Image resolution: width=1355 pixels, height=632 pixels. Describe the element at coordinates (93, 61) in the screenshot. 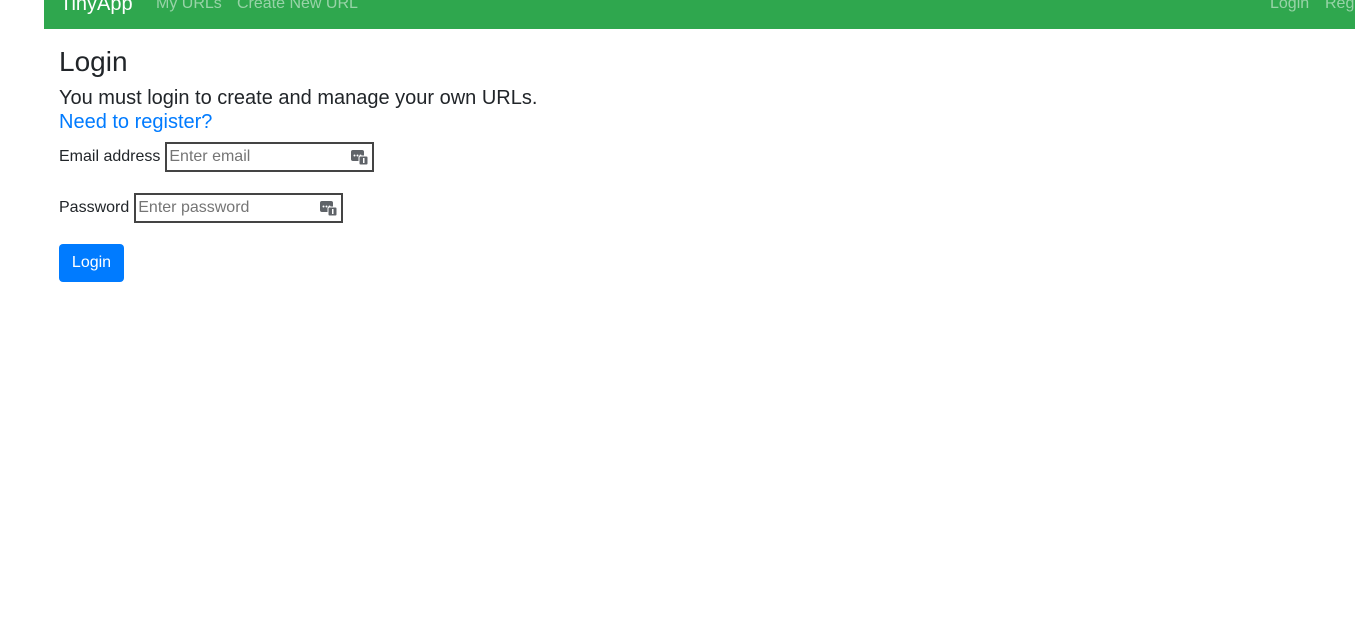

I see `page-title: Login` at that location.